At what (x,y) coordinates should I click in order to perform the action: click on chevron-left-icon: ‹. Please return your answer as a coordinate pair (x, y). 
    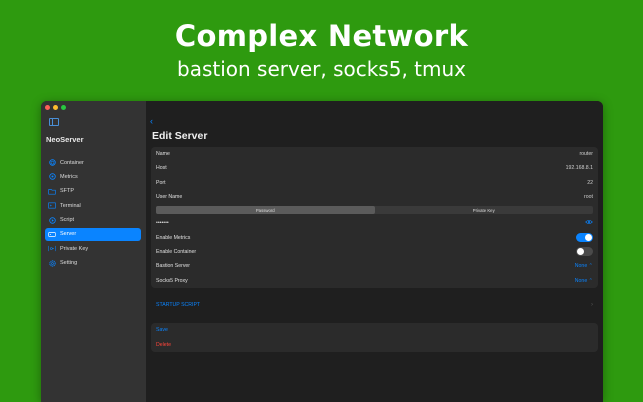
    Looking at the image, I should click on (151, 121).